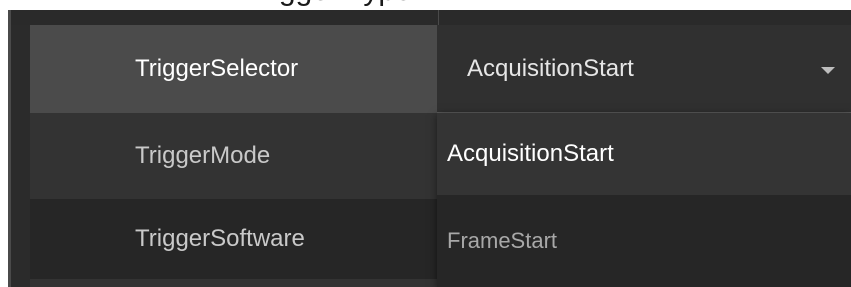 Image resolution: width=851 pixels, height=287 pixels. What do you see at coordinates (828, 70) in the screenshot?
I see `chevron-down-icon` at bounding box center [828, 70].